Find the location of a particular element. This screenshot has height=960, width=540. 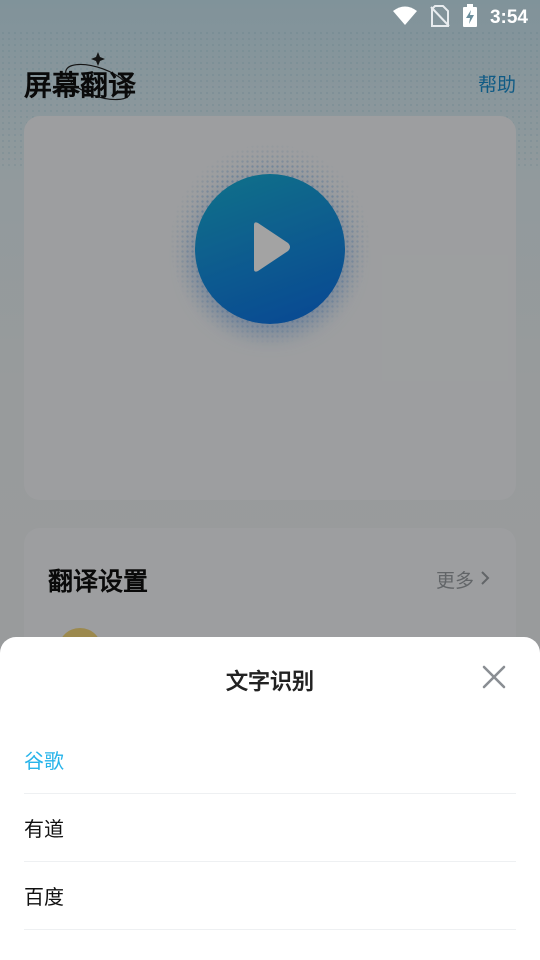

sheet-title: 文字识别 is located at coordinates (269, 682).